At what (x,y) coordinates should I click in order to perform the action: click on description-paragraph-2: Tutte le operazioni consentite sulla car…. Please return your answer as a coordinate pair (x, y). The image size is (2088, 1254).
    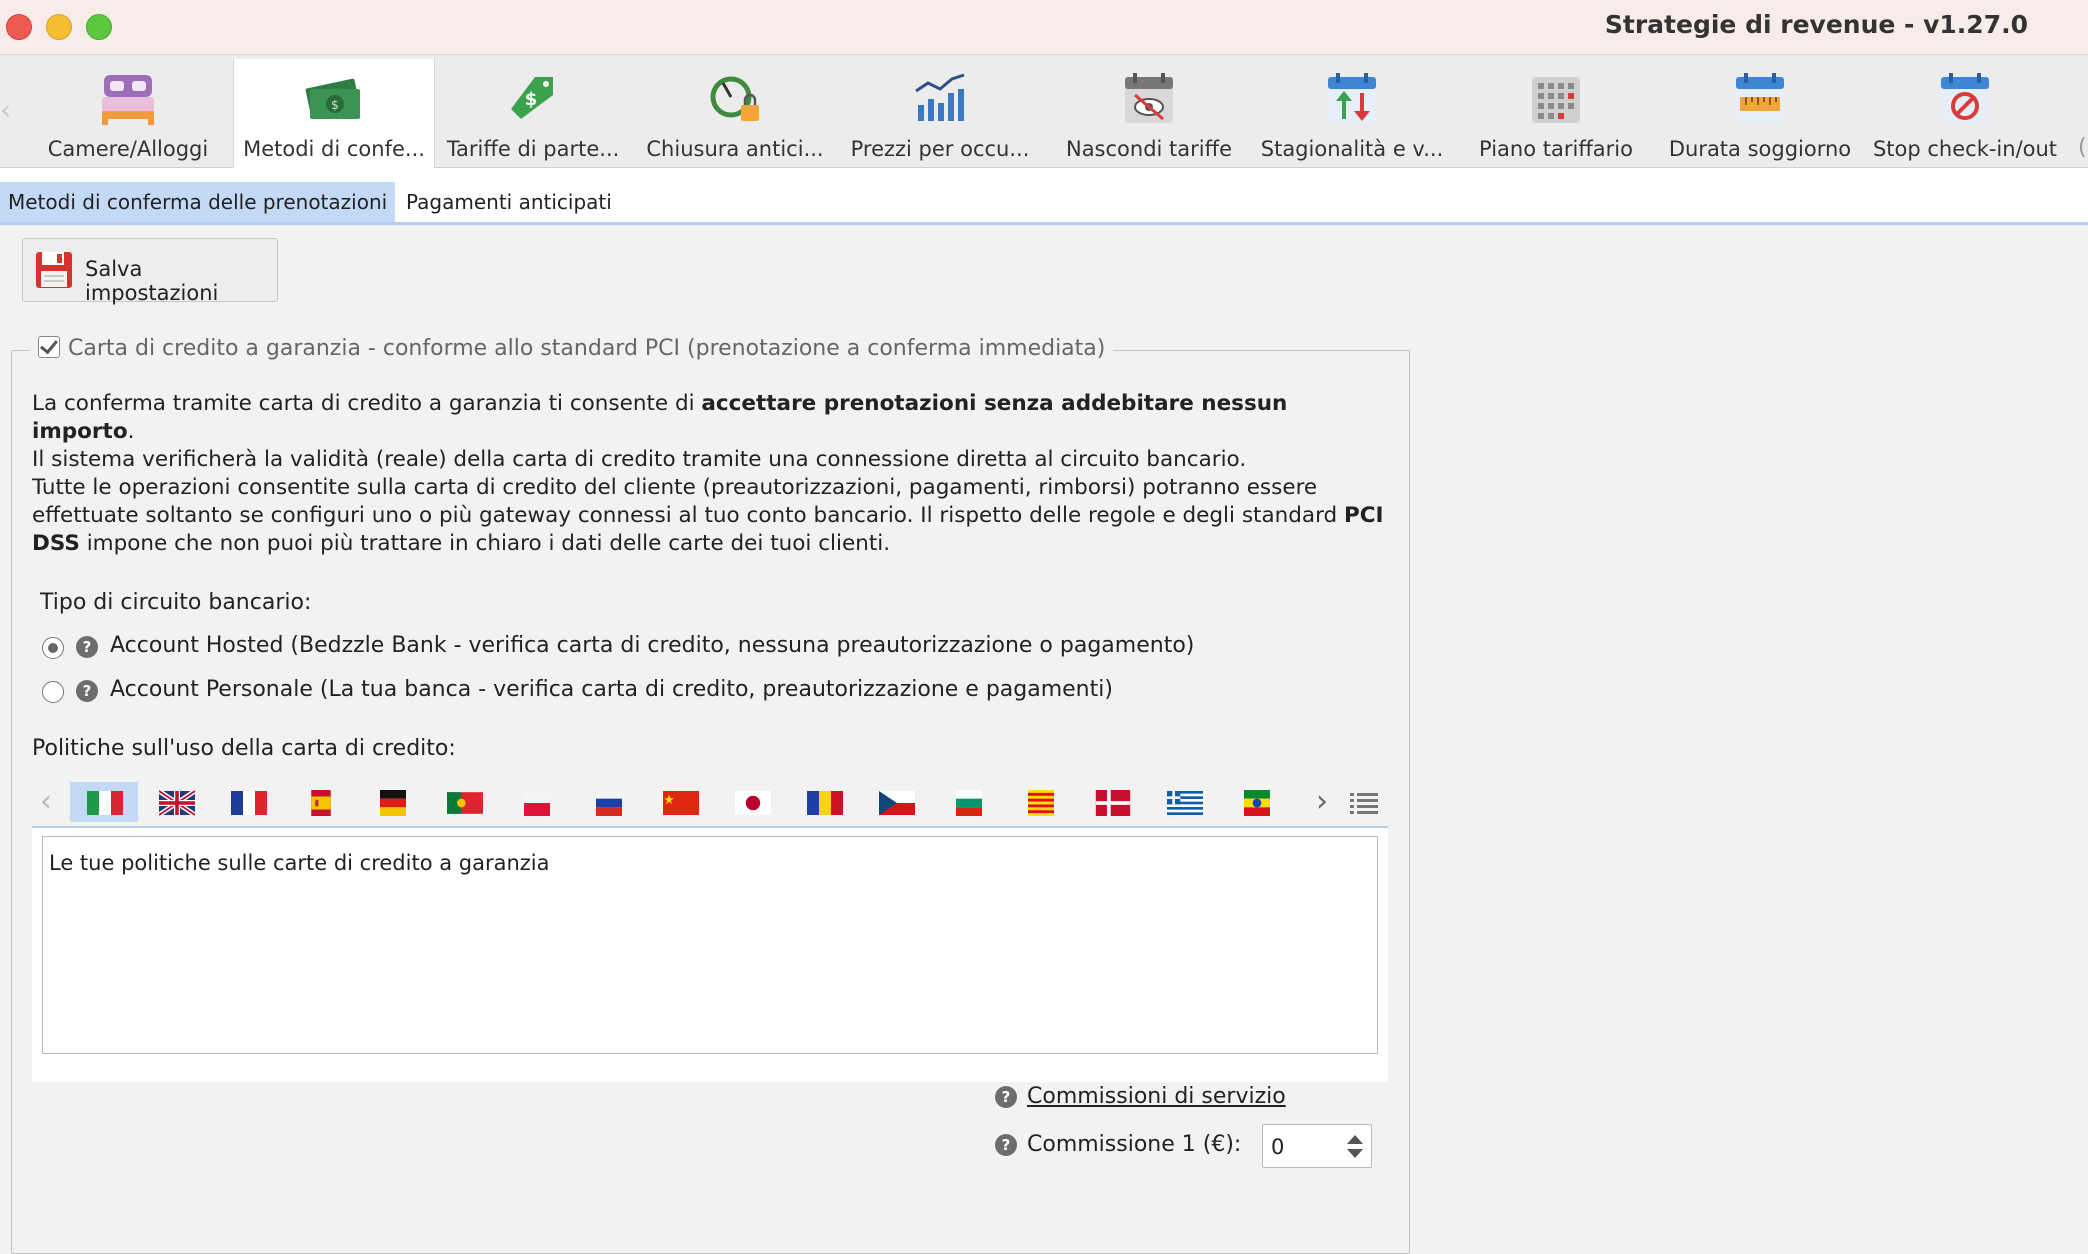
    Looking at the image, I should click on (708, 515).